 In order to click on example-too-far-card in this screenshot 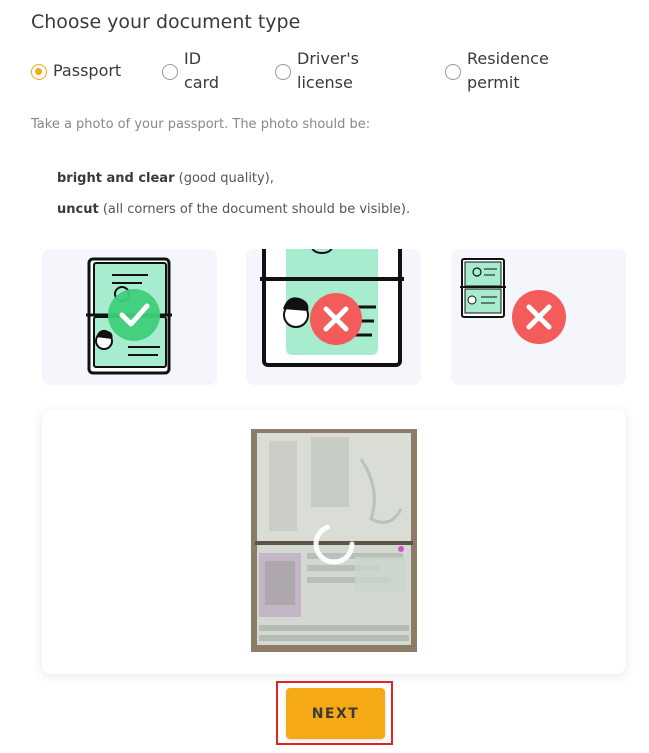, I will do `click(538, 317)`.